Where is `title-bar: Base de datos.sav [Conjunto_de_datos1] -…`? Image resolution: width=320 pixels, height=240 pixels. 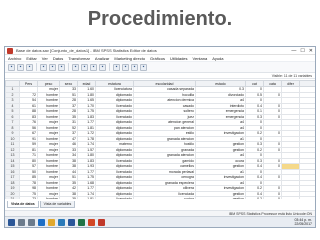 title-bar: Base de datos.sav [Conjunto_de_datos1] -… is located at coordinates (160, 51).